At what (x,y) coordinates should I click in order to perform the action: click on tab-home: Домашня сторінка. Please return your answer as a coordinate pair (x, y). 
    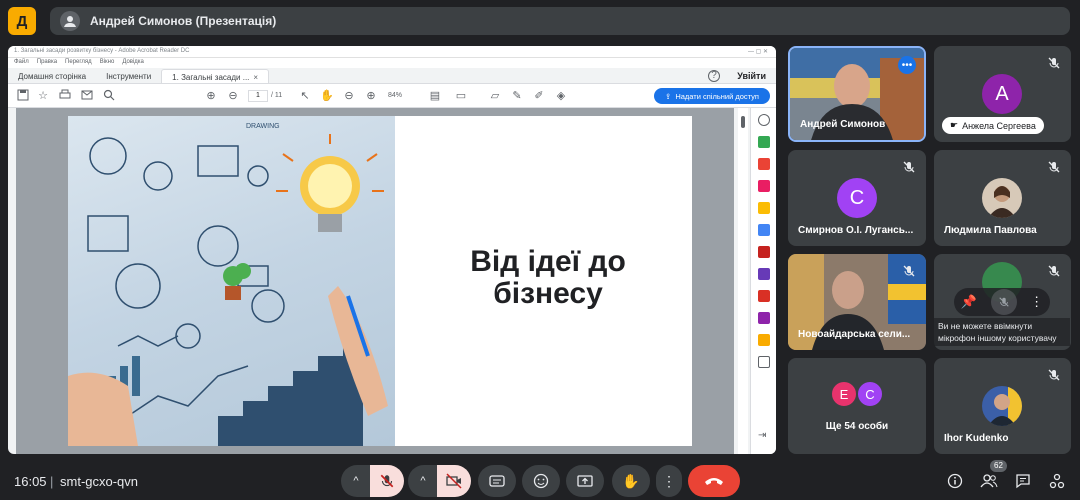
    Looking at the image, I should click on (52, 76).